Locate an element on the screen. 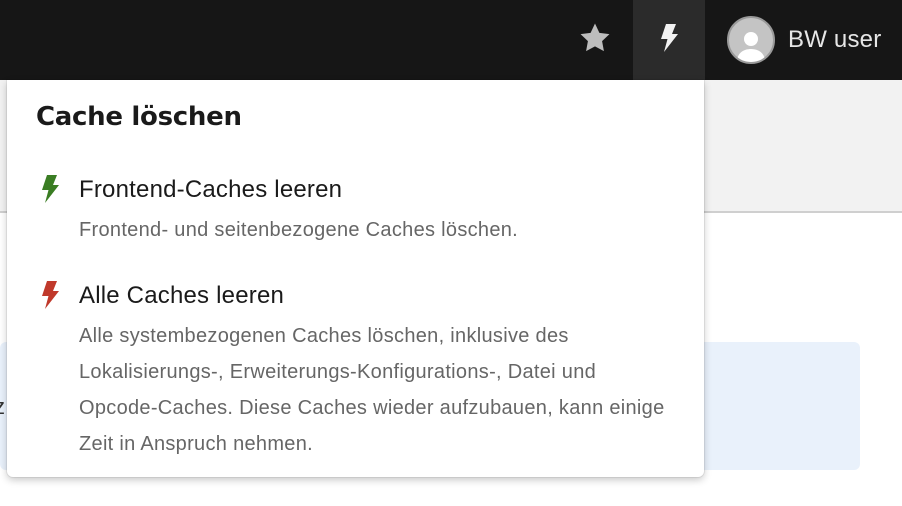  menu-item-label: Alle Caches leeren is located at coordinates (182, 295).